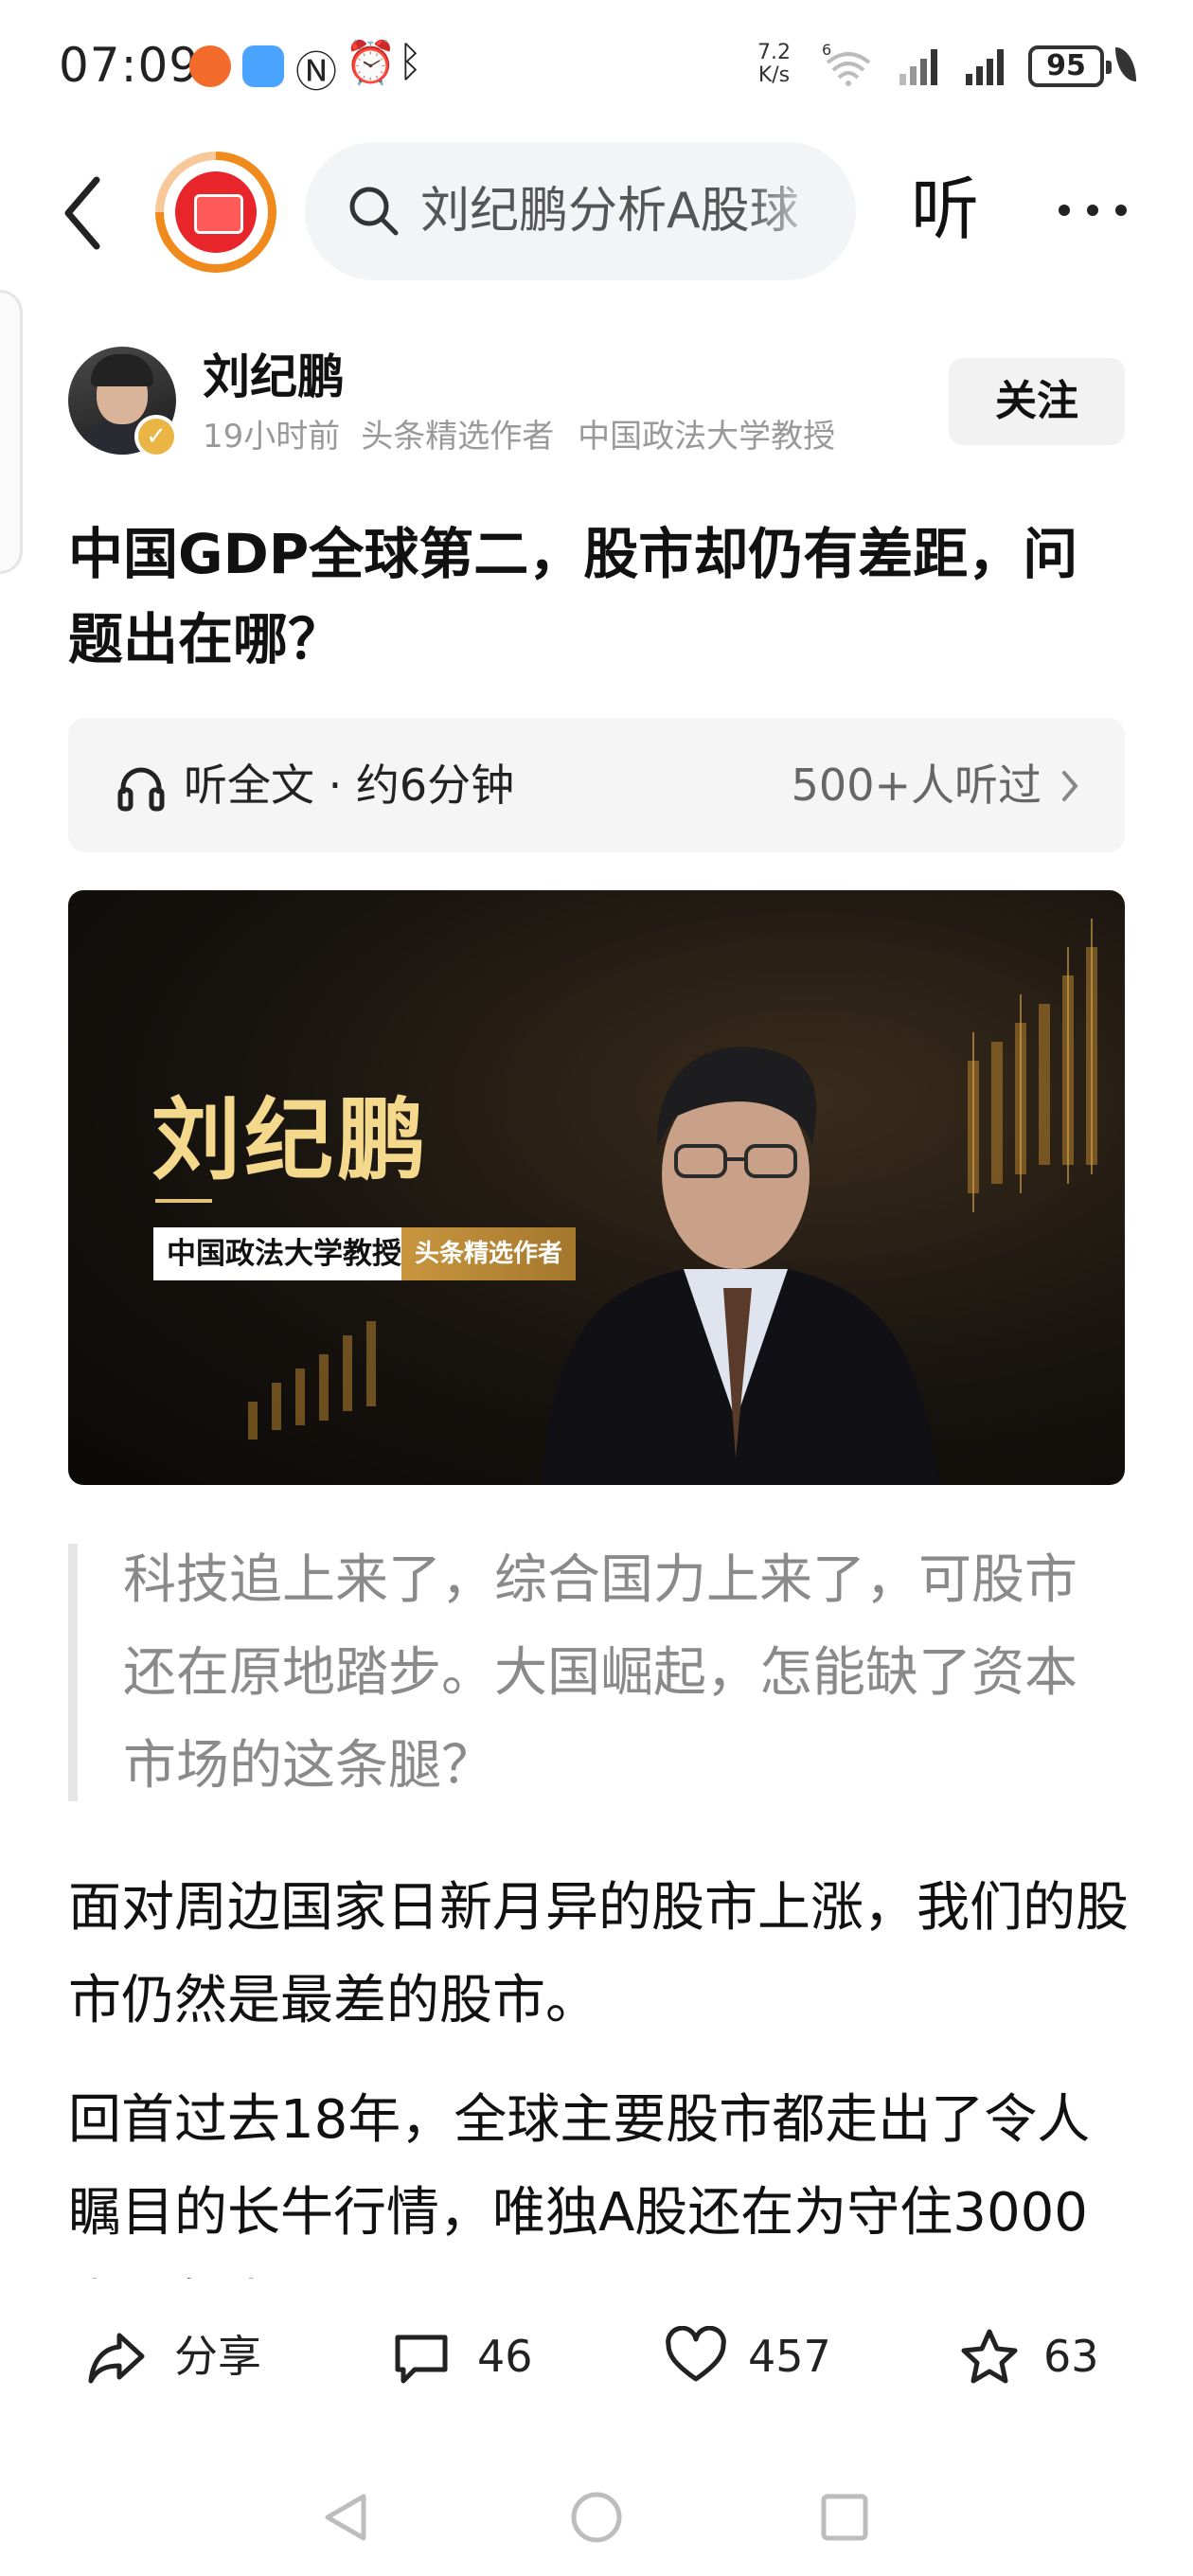 The image size is (1193, 2576). What do you see at coordinates (274, 377) in the screenshot?
I see `author-name: 刘纪鹏` at bounding box center [274, 377].